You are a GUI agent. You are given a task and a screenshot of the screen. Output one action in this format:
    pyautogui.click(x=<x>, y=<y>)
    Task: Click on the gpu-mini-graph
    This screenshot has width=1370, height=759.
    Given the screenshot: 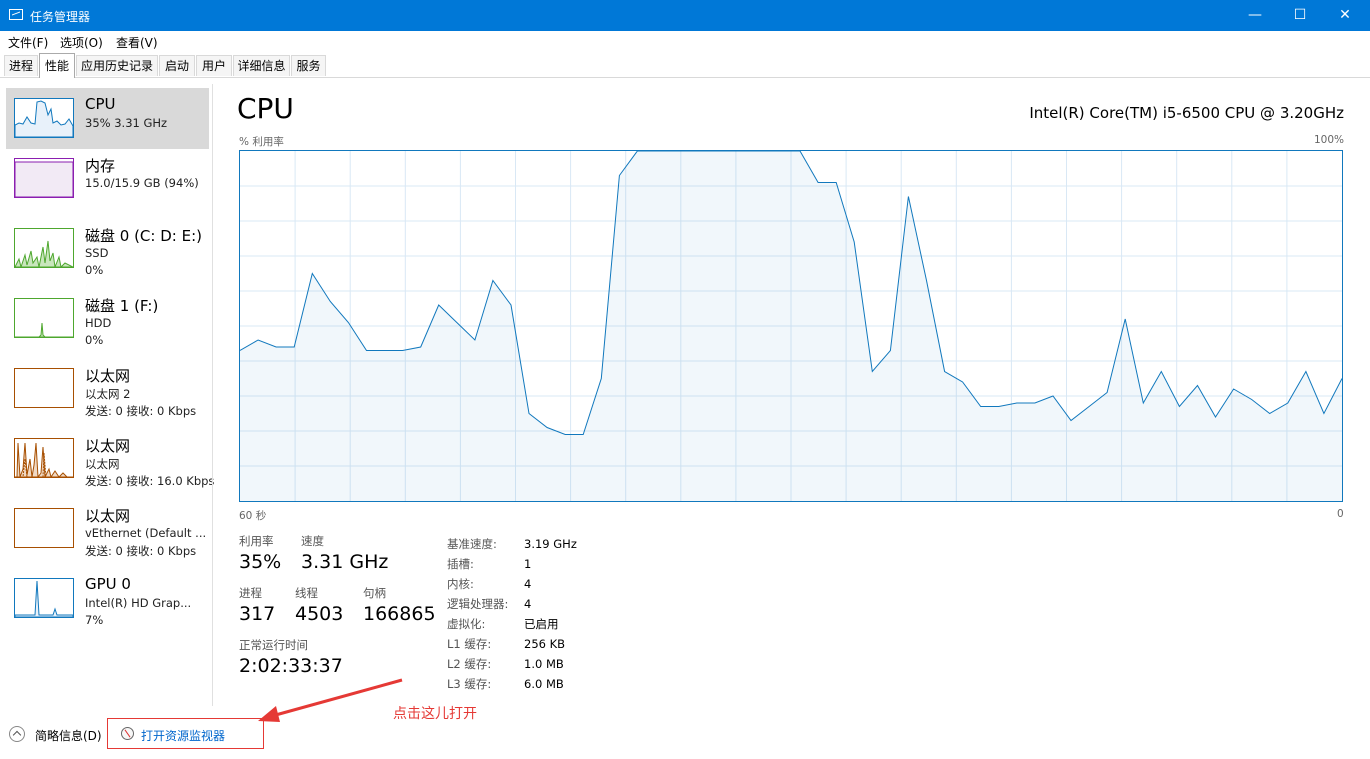 What is the action you would take?
    pyautogui.click(x=44, y=598)
    